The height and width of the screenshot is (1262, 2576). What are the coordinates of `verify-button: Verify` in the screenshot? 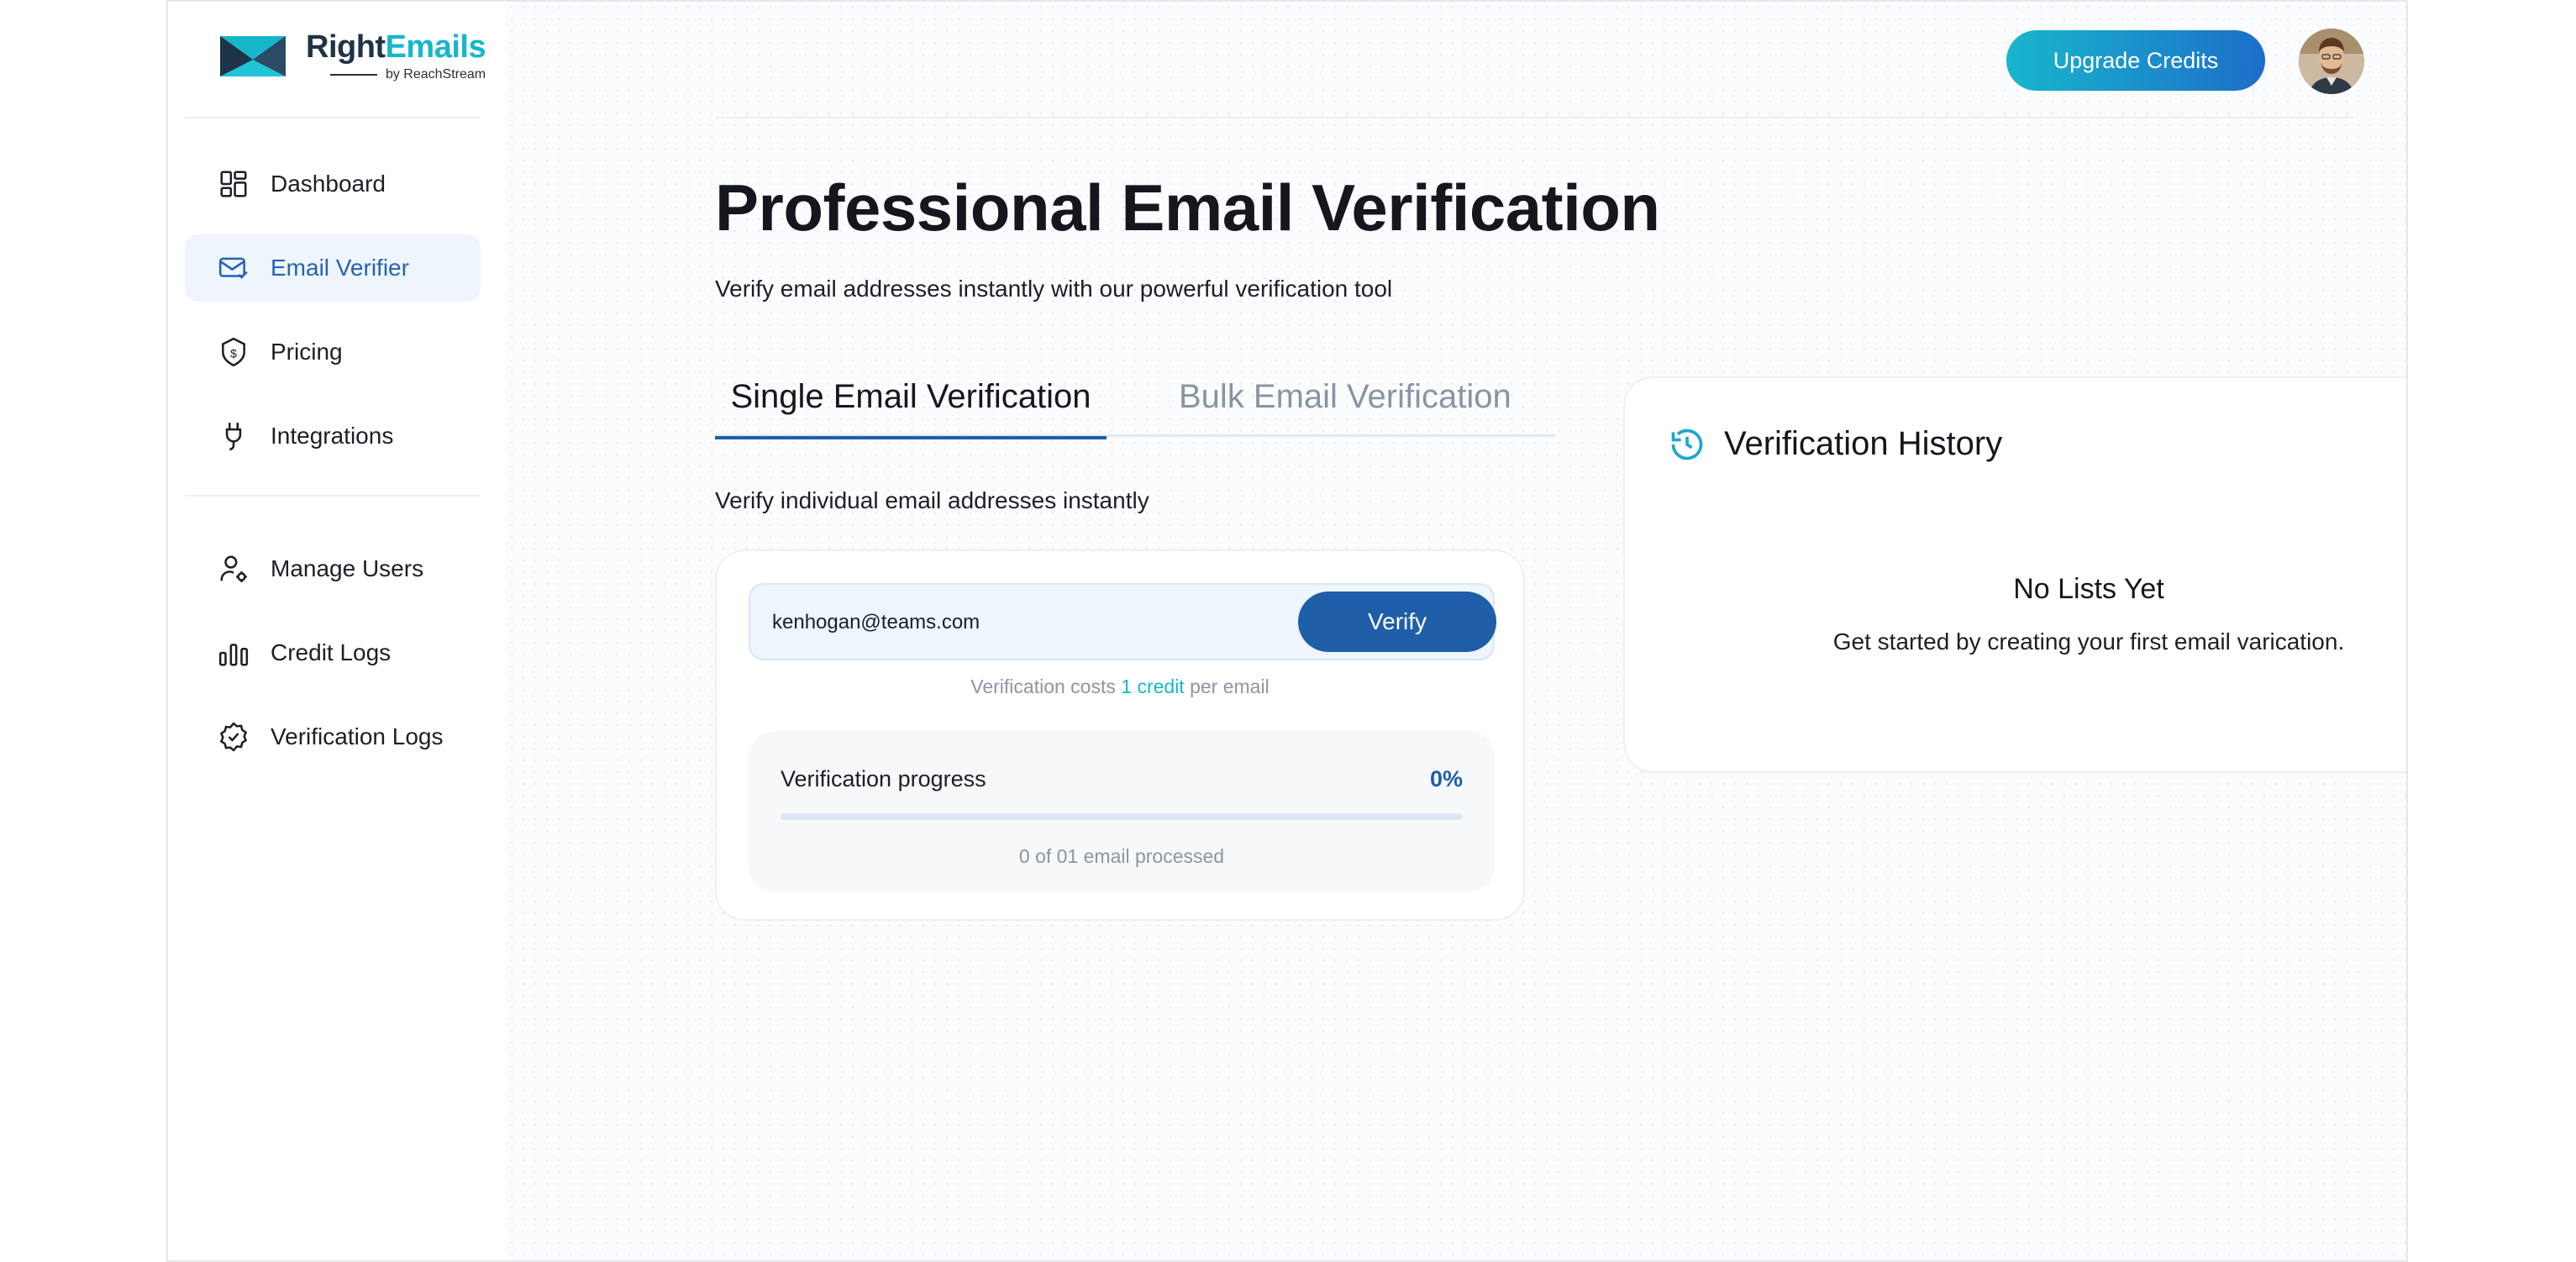 It's located at (1397, 622).